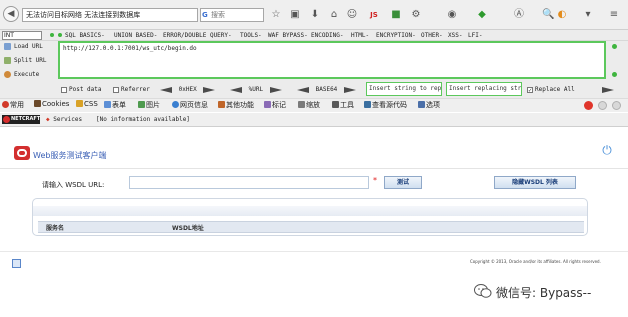  I want to click on shield-icon: ◆, so click(482, 15).